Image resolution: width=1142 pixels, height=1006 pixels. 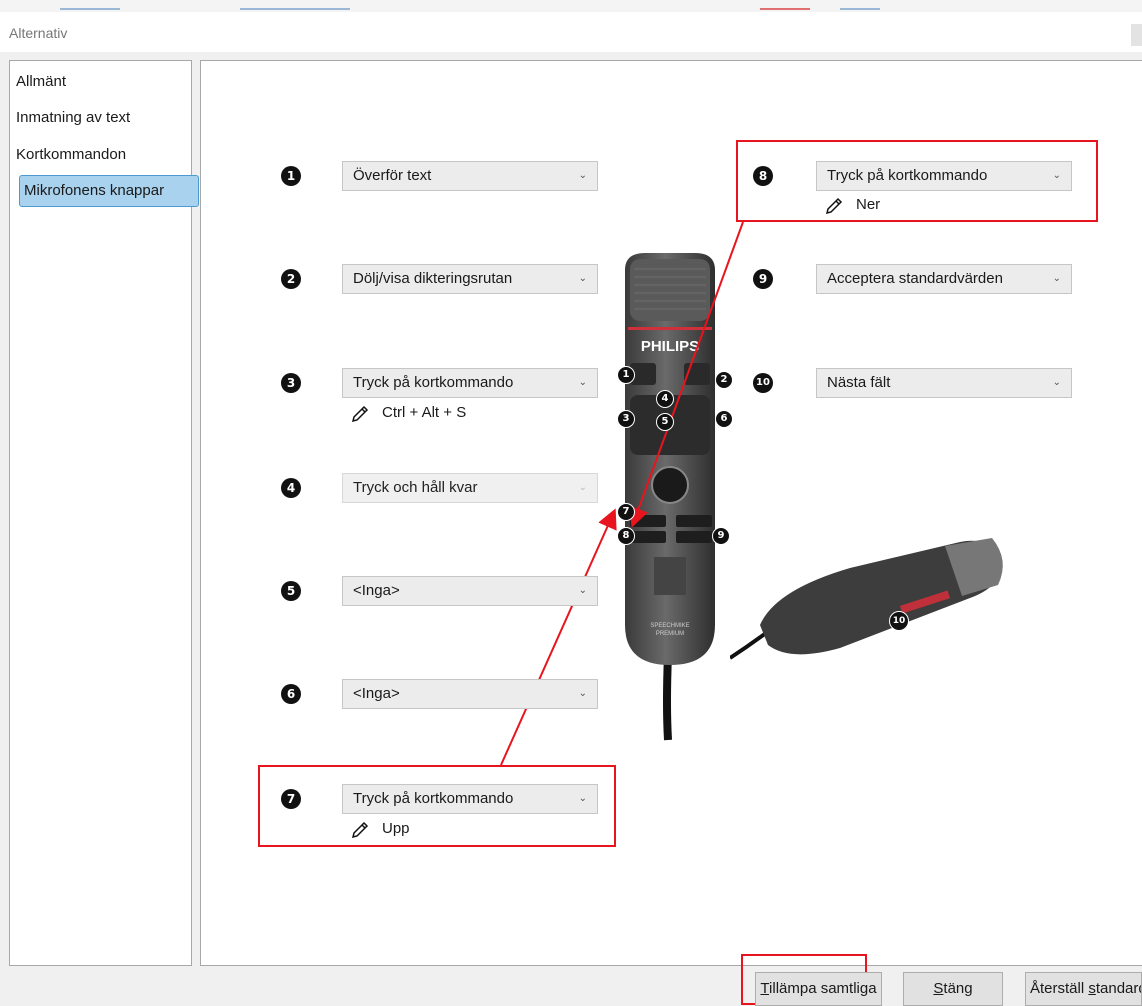 I want to click on button-1-action-select: Överför text ⌄, so click(x=470, y=176).